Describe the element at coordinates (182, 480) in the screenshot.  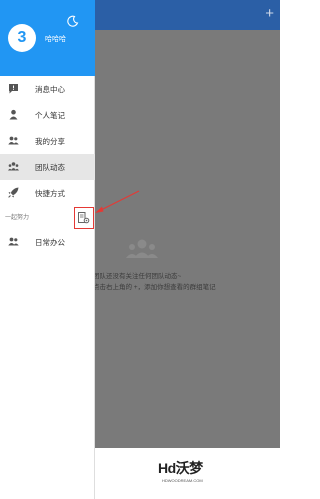
I see `watermark-url: HDWOODREAM.COM` at that location.